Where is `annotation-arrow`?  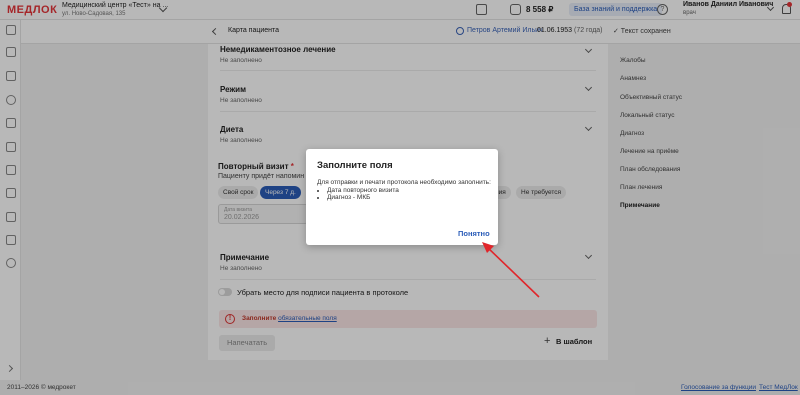
annotation-arrow is located at coordinates (511, 270).